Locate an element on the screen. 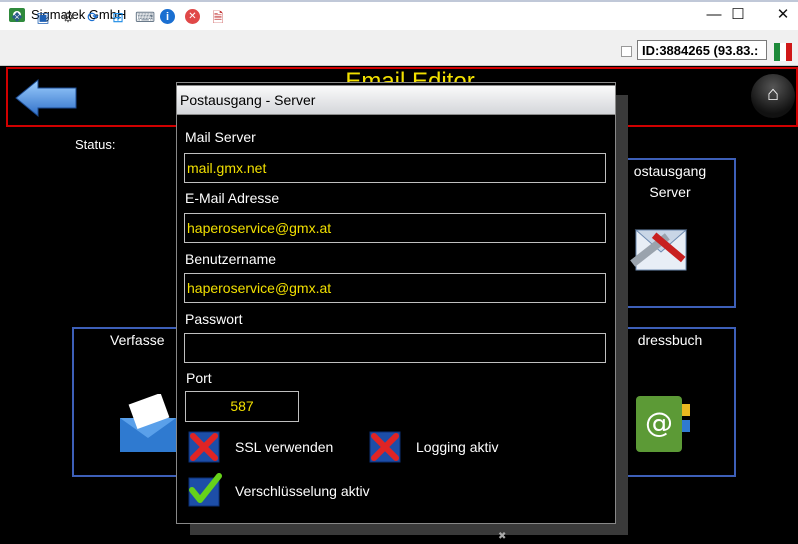 This screenshot has height=544, width=798. connection-checkbox is located at coordinates (626, 51).